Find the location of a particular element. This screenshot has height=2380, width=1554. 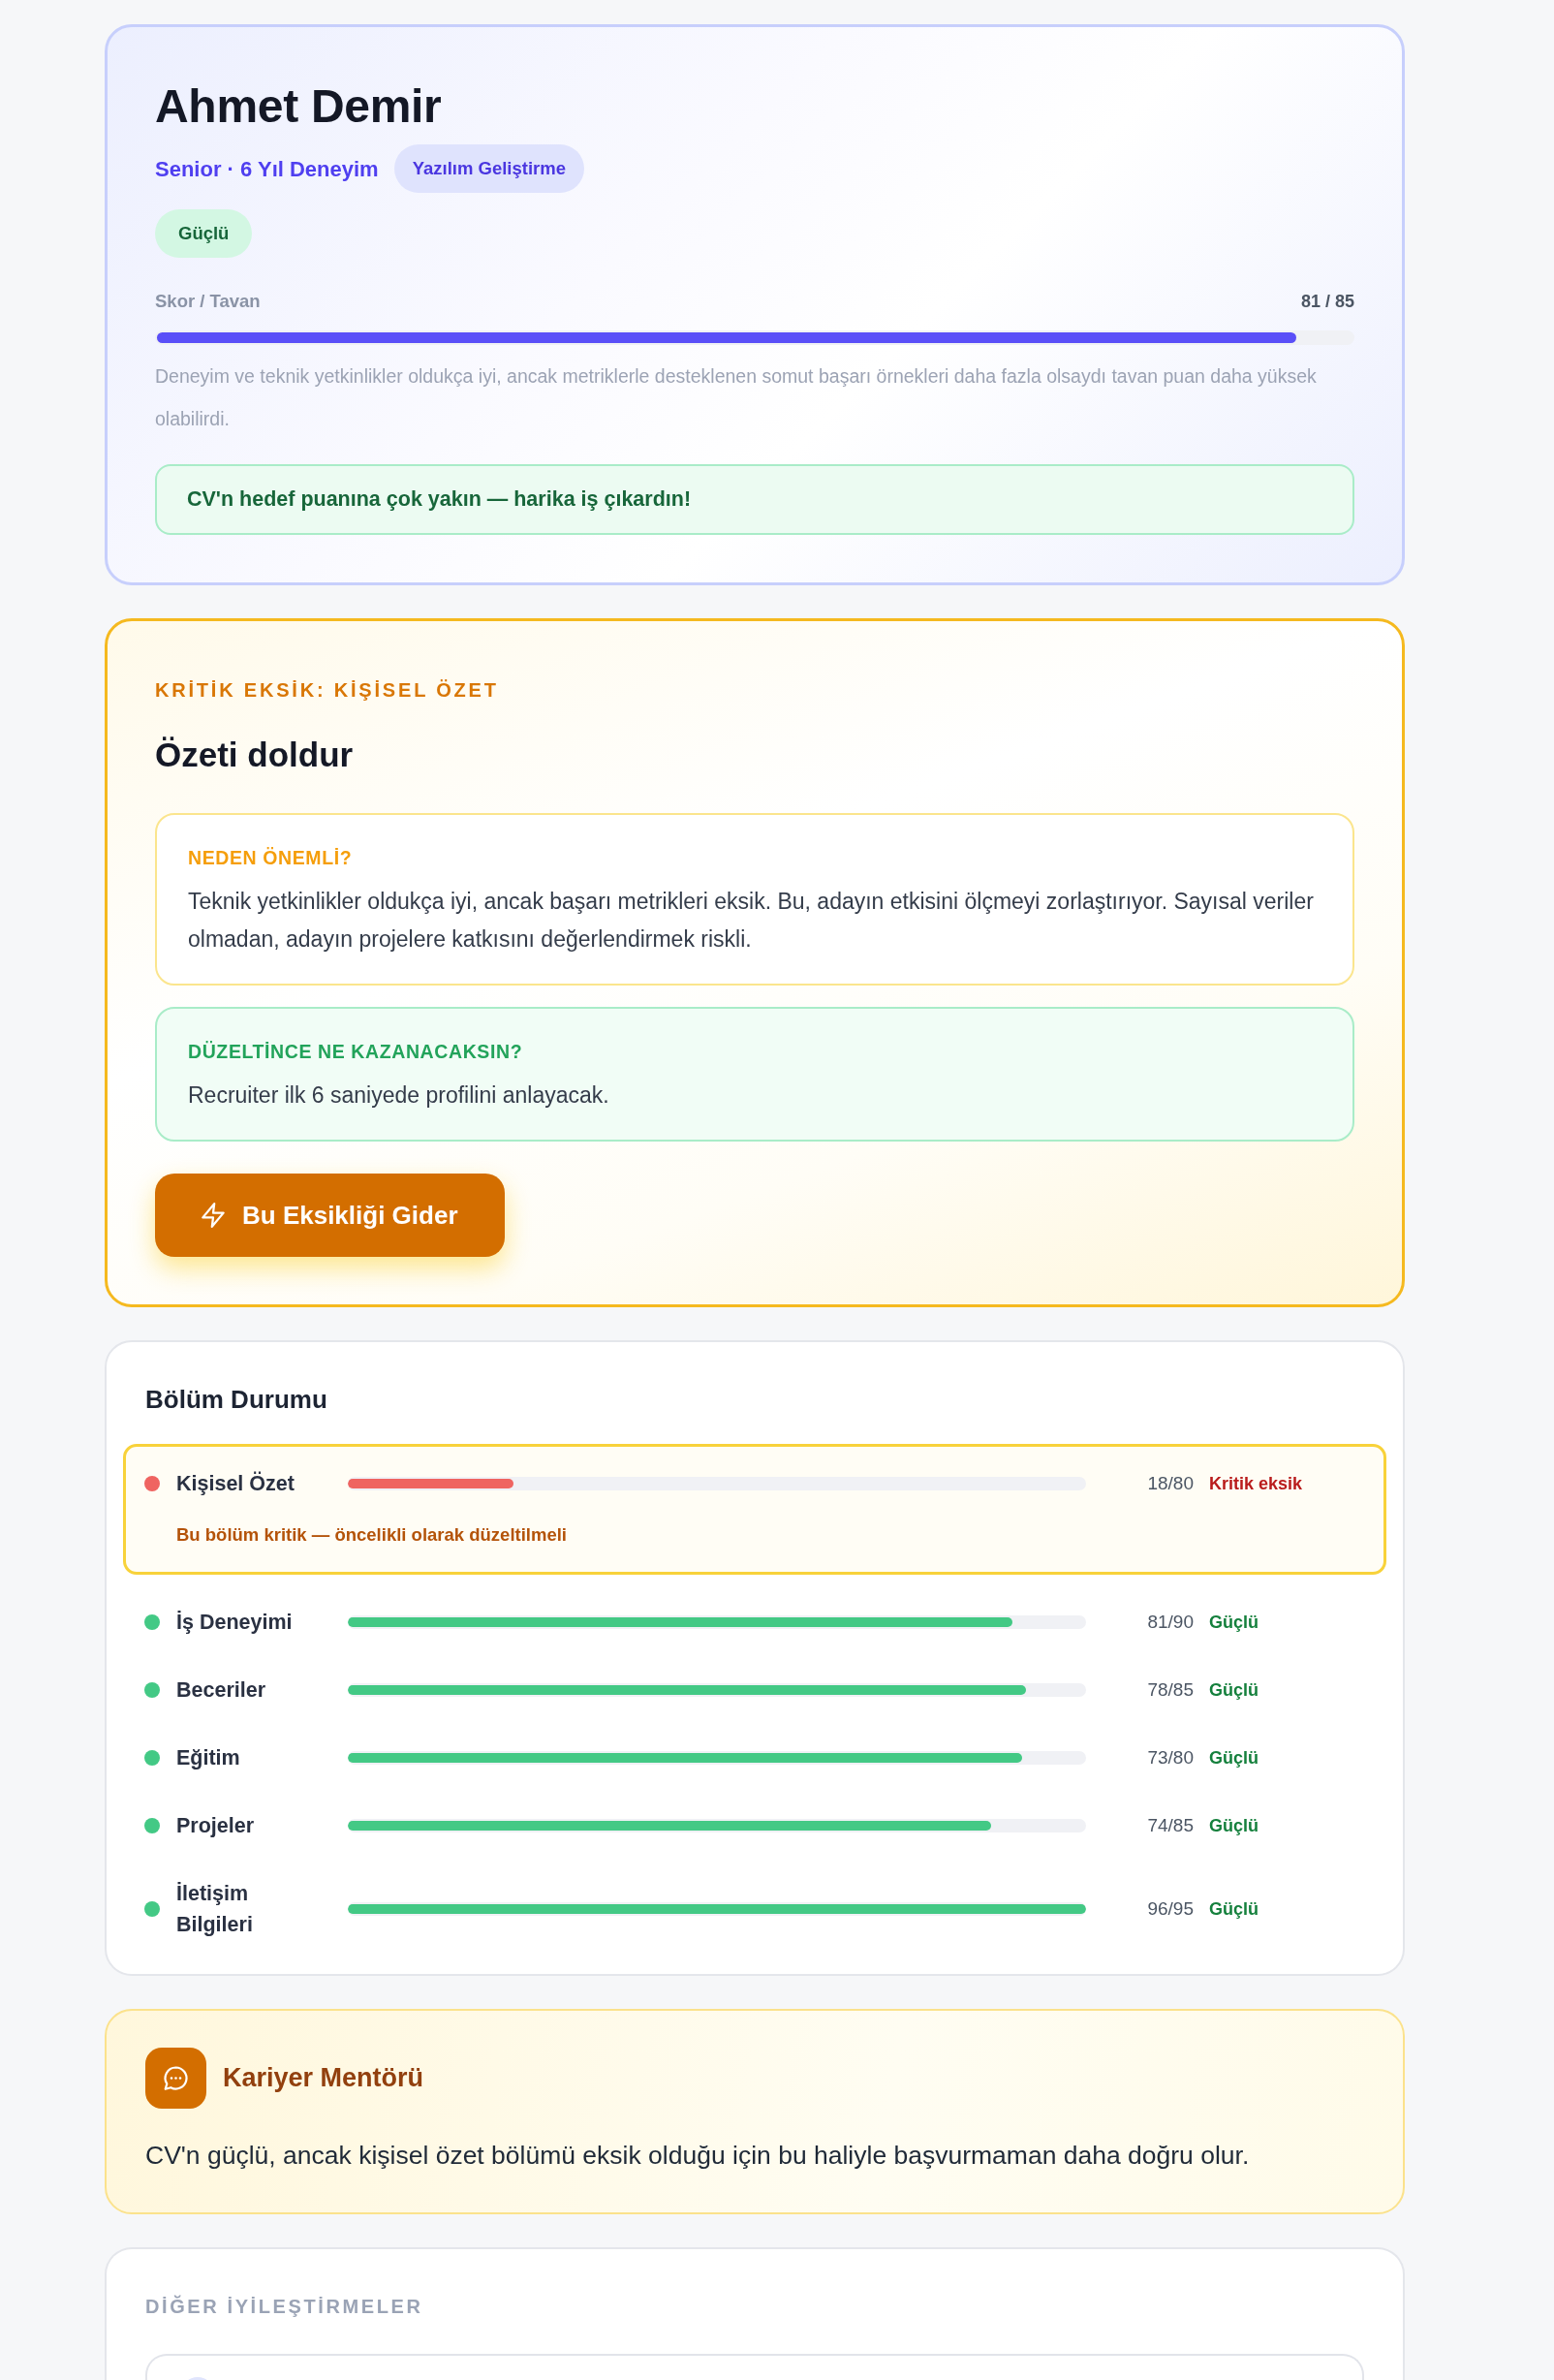

success-message: CV'n hedef puanına çok yakın — harika iş çıkardın! is located at coordinates (755, 499).